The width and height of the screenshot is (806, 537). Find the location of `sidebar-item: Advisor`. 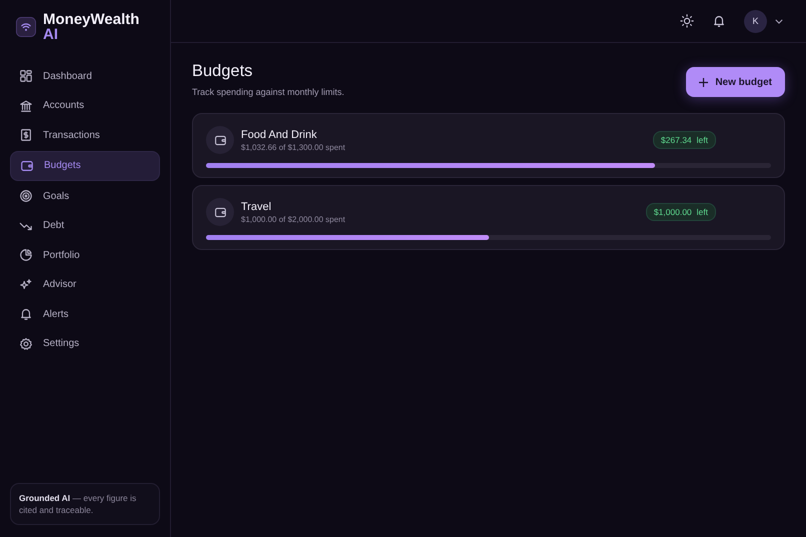

sidebar-item: Advisor is located at coordinates (85, 284).